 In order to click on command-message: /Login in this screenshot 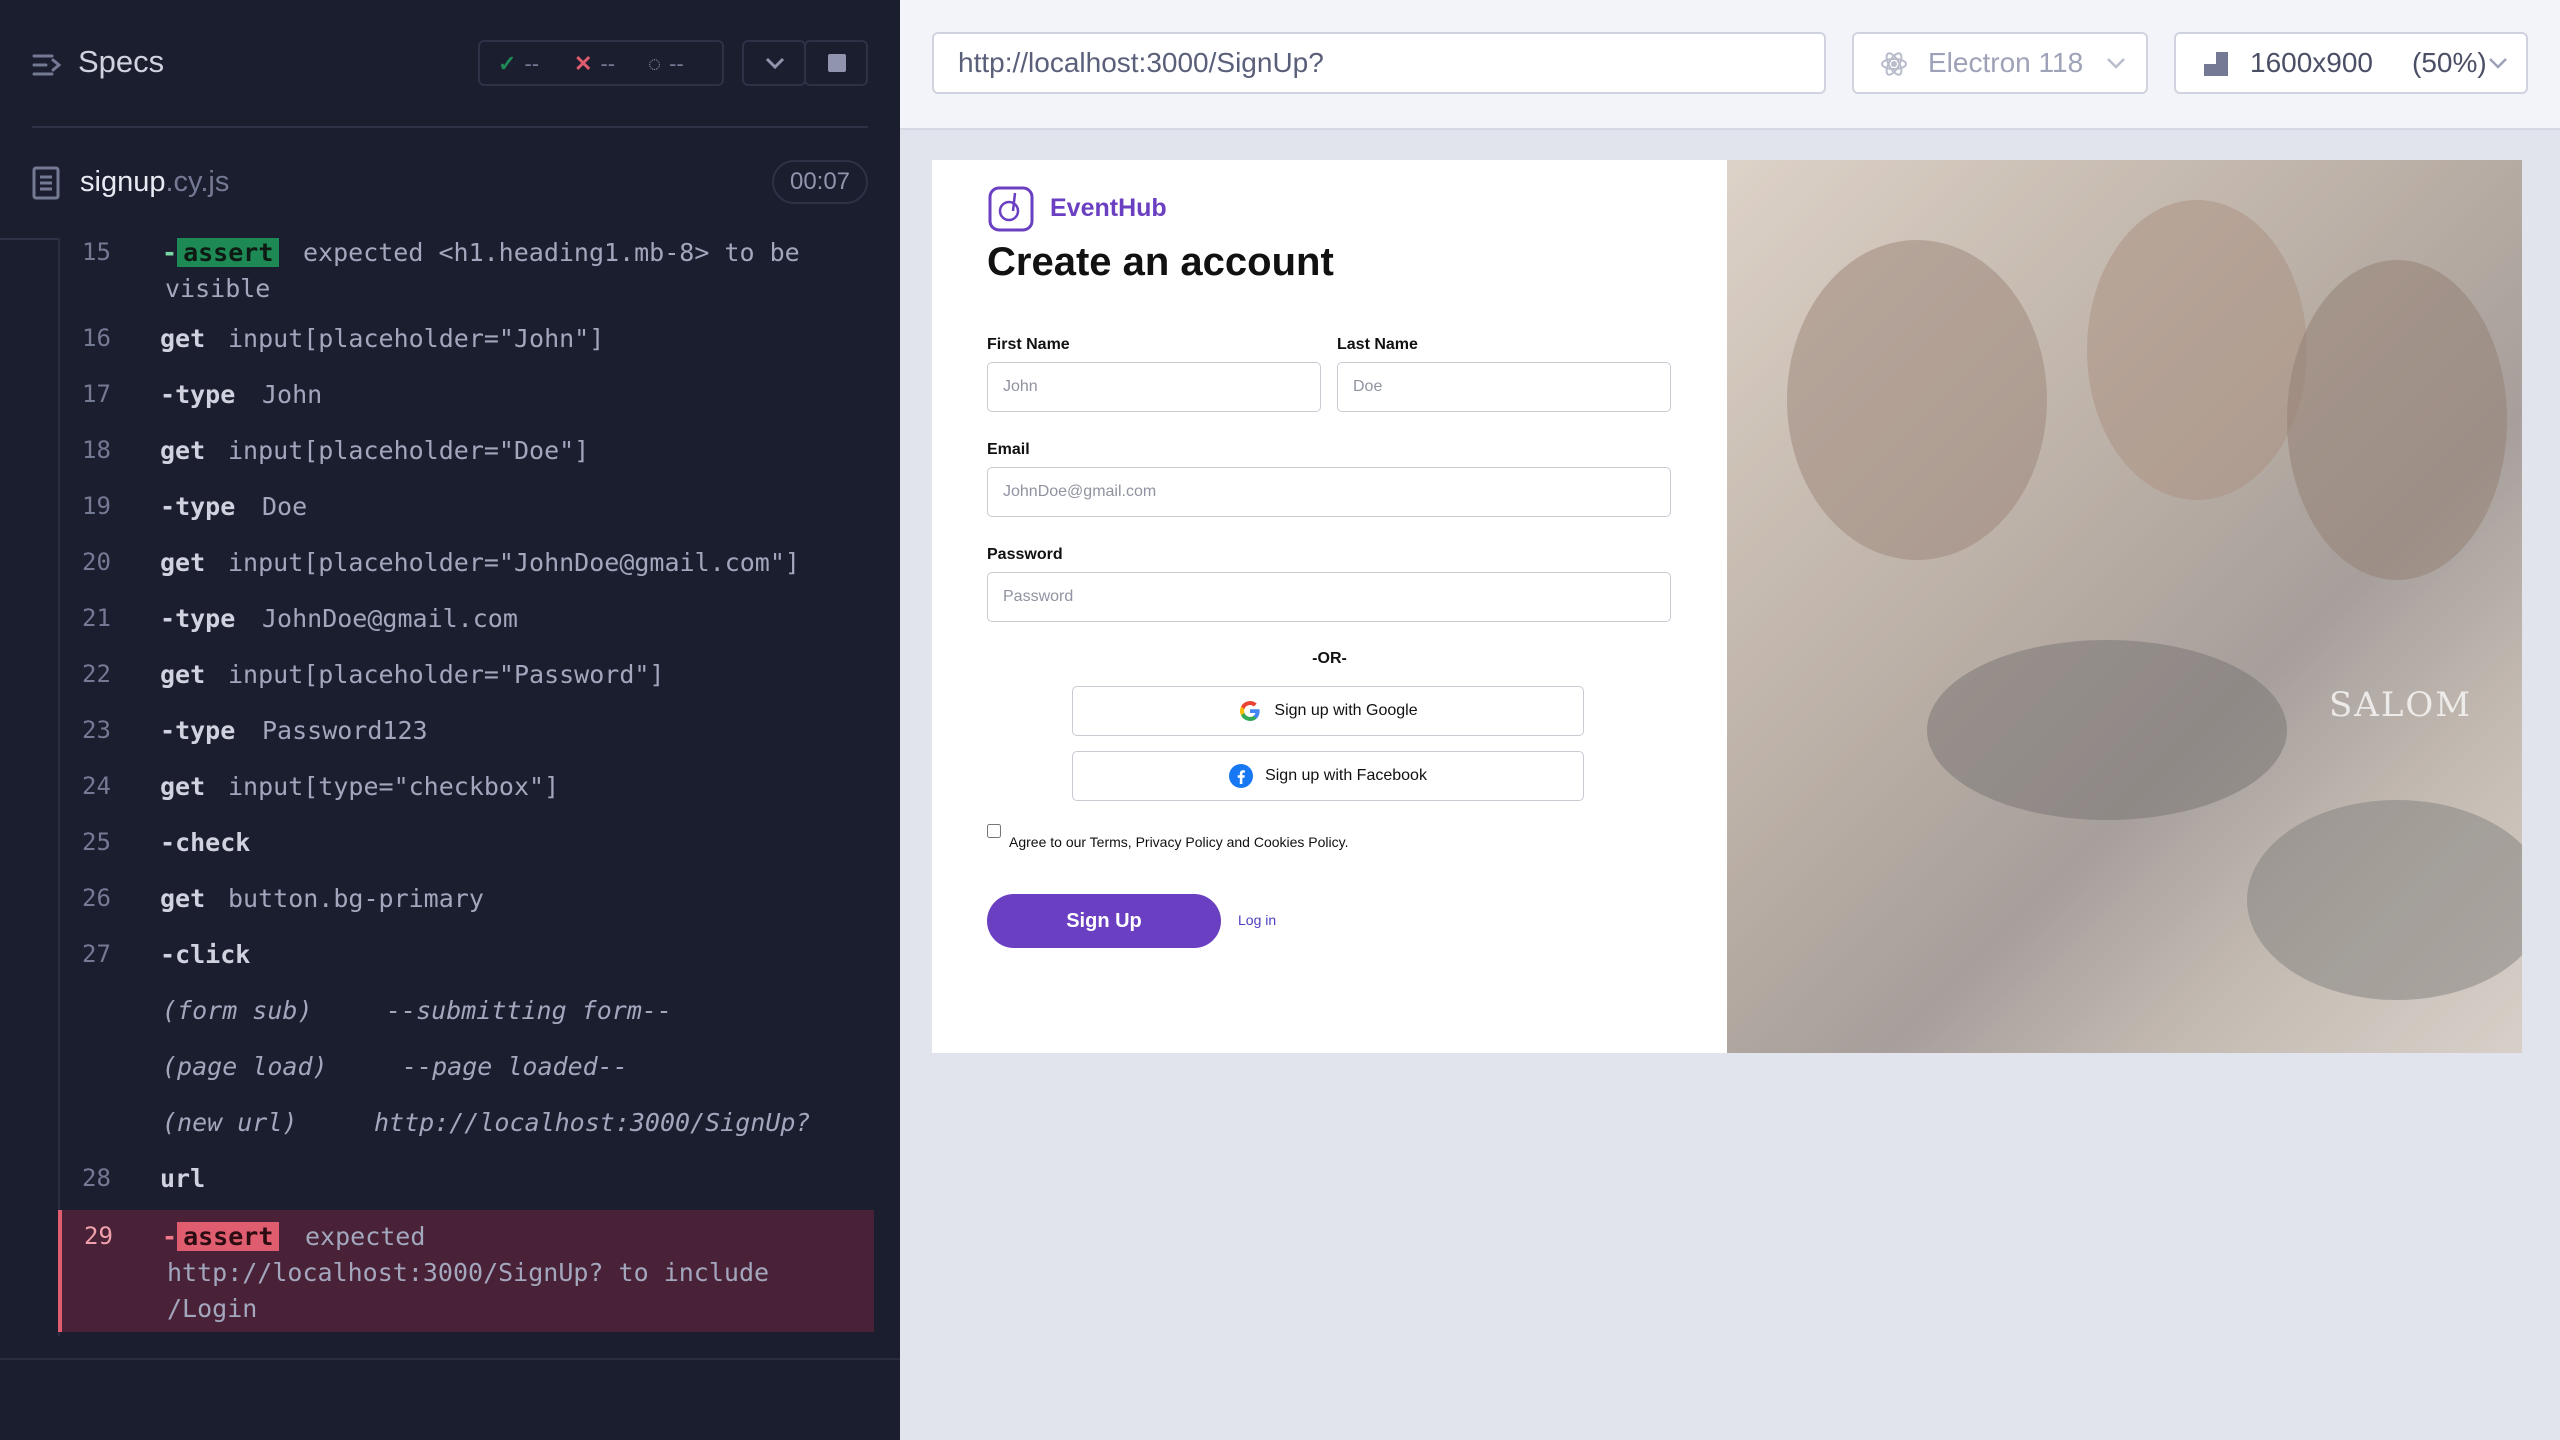, I will do `click(212, 1308)`.